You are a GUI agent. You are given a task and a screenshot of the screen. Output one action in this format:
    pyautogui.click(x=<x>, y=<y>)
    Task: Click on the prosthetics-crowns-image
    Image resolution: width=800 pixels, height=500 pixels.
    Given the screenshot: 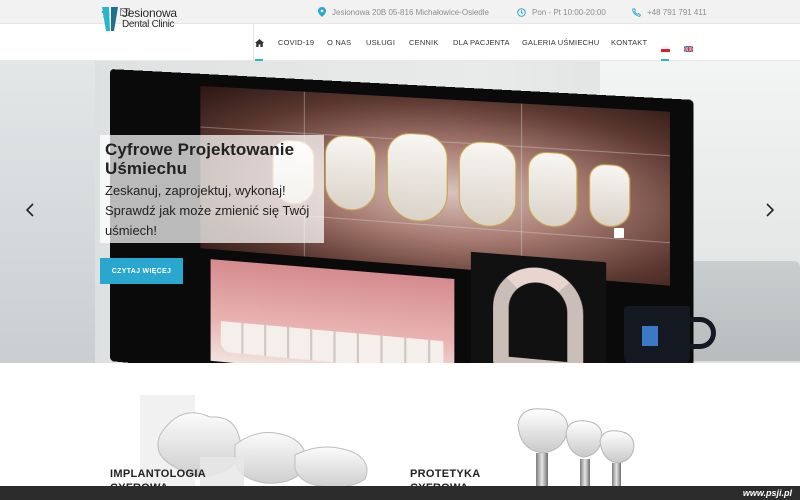 What is the action you would take?
    pyautogui.click(x=580, y=445)
    